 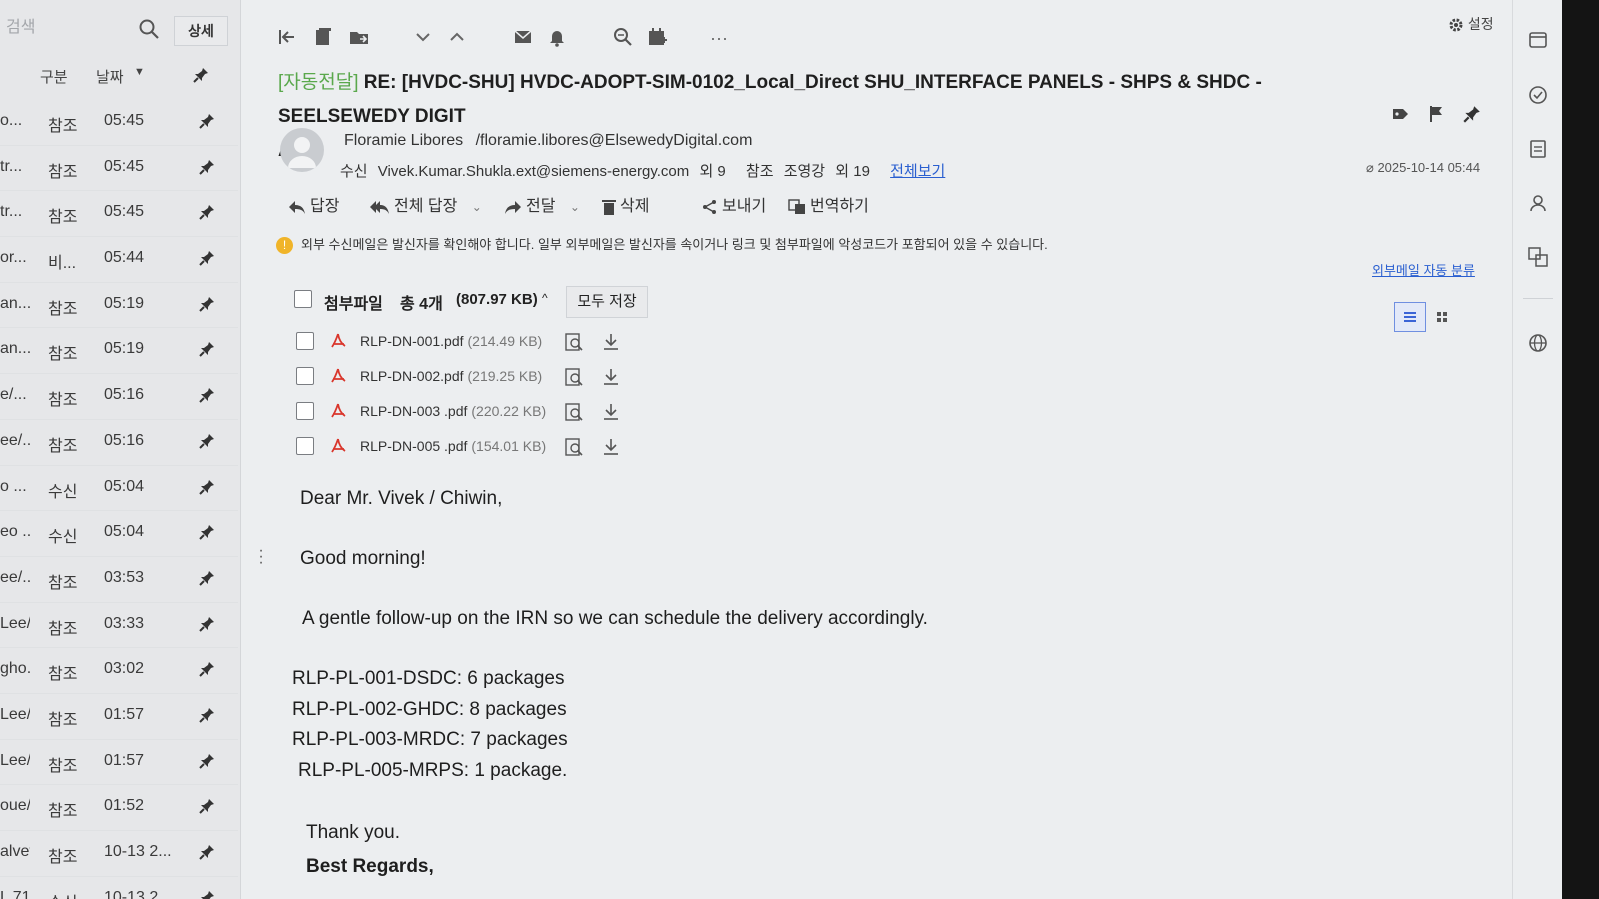 What do you see at coordinates (917, 171) in the screenshot?
I see `view-all-recipients-link: 전체보기` at bounding box center [917, 171].